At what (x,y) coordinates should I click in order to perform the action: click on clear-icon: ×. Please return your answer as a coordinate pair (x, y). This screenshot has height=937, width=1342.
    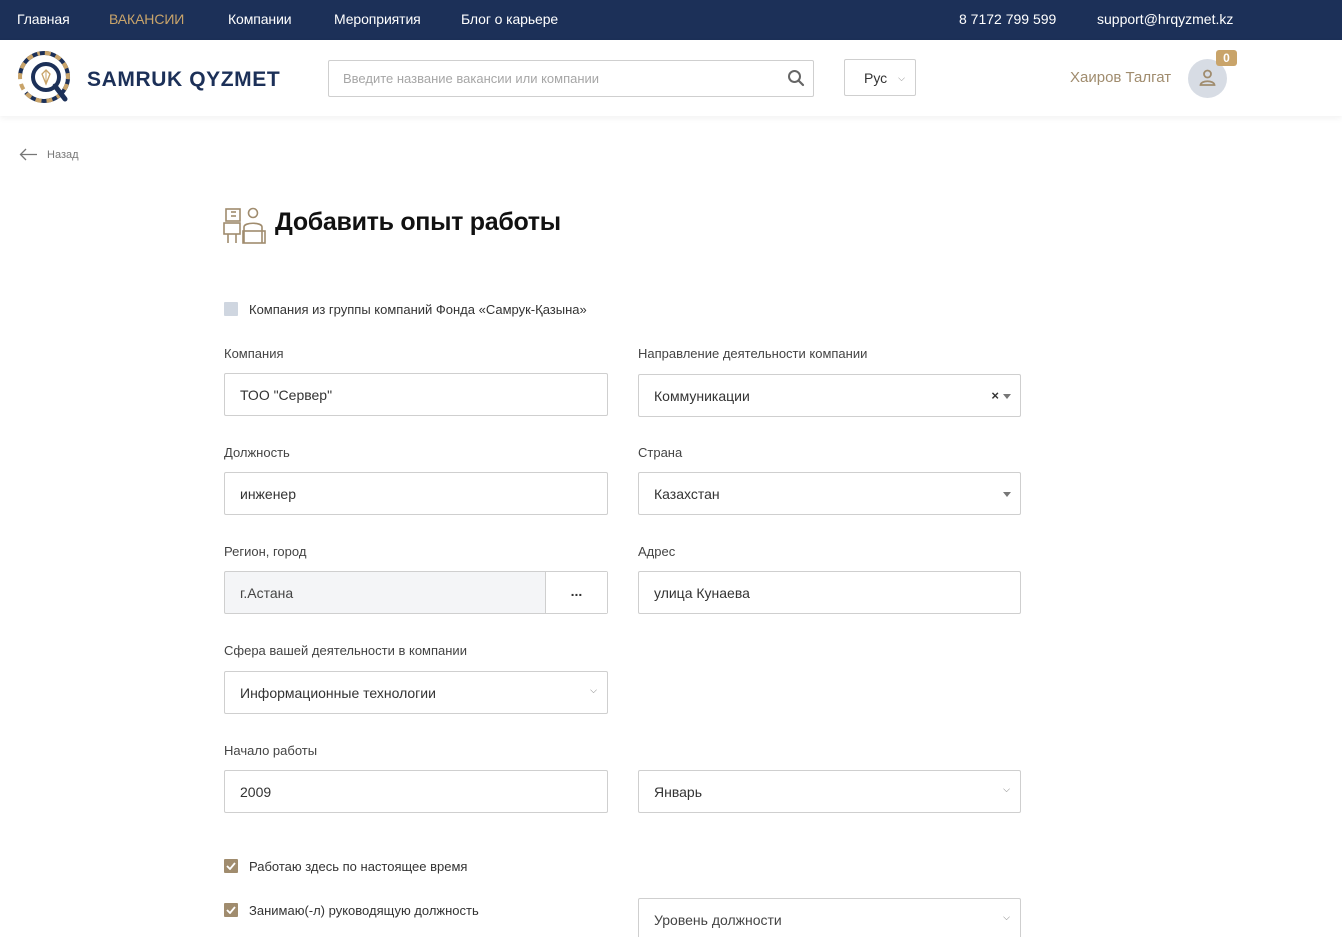
    Looking at the image, I should click on (995, 395).